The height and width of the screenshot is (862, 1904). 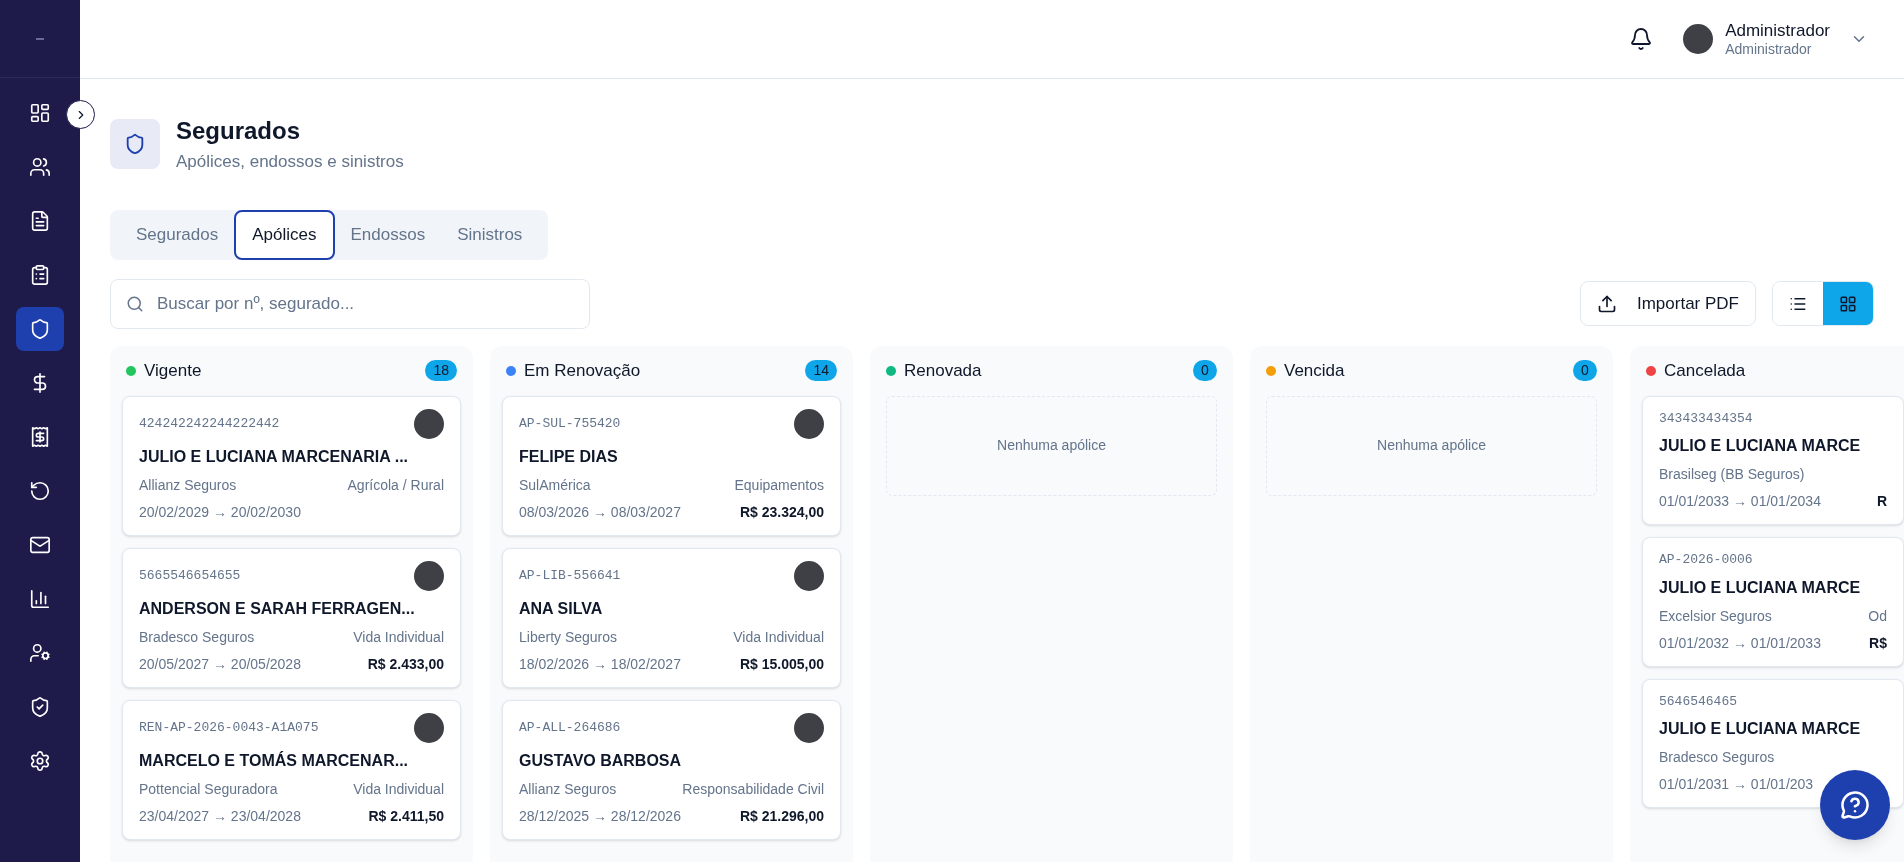 What do you see at coordinates (555, 485) in the screenshot?
I see `insurer-name: SulAmérica` at bounding box center [555, 485].